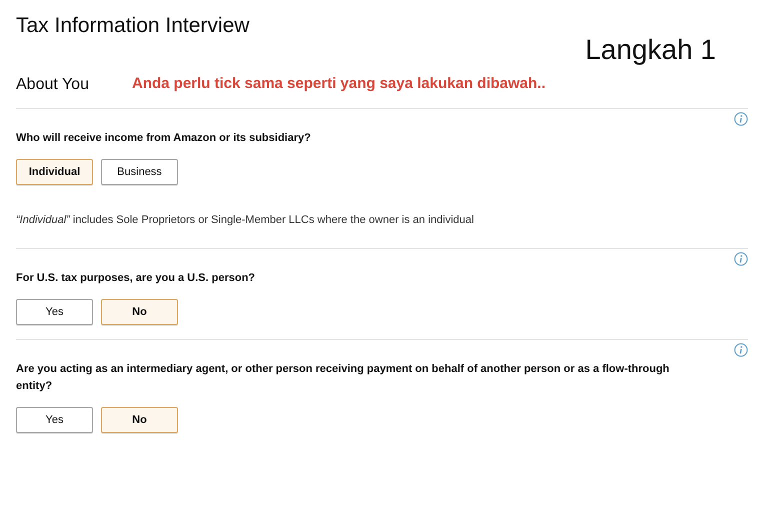  I want to click on question-text: Who will receive income from Amazon or its subsidiary?, so click(164, 138).